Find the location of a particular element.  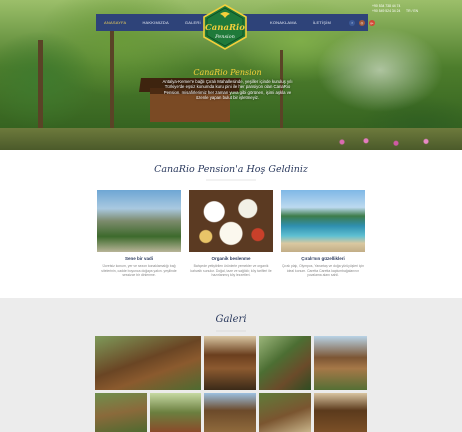

logo-line1: CanaRio is located at coordinates (225, 28).